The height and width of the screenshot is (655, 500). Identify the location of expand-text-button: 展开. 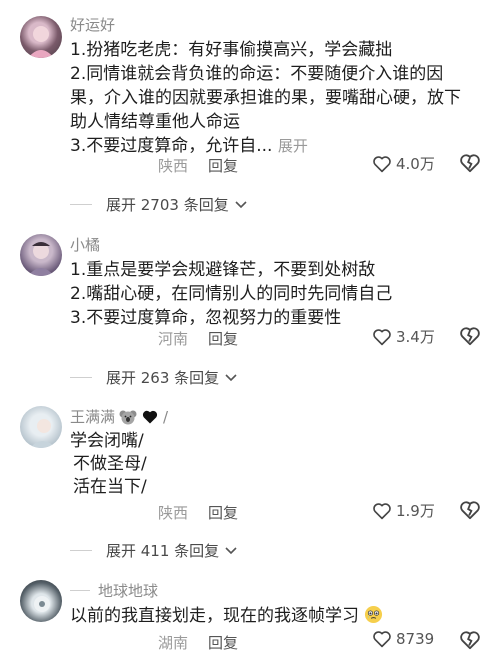
(293, 146).